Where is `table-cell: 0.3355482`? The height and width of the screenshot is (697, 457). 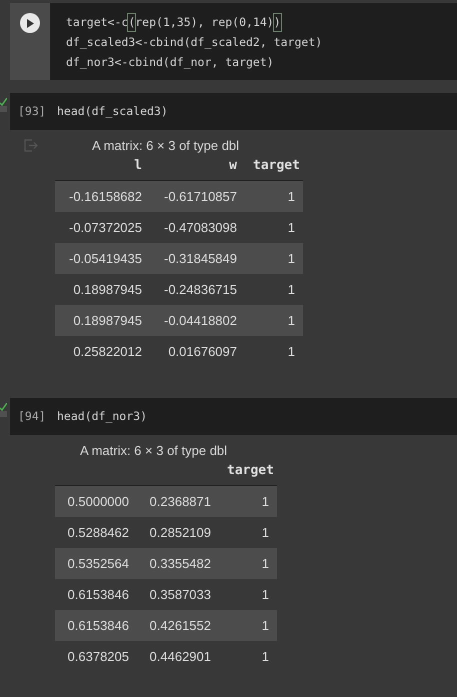 table-cell: 0.3355482 is located at coordinates (180, 563).